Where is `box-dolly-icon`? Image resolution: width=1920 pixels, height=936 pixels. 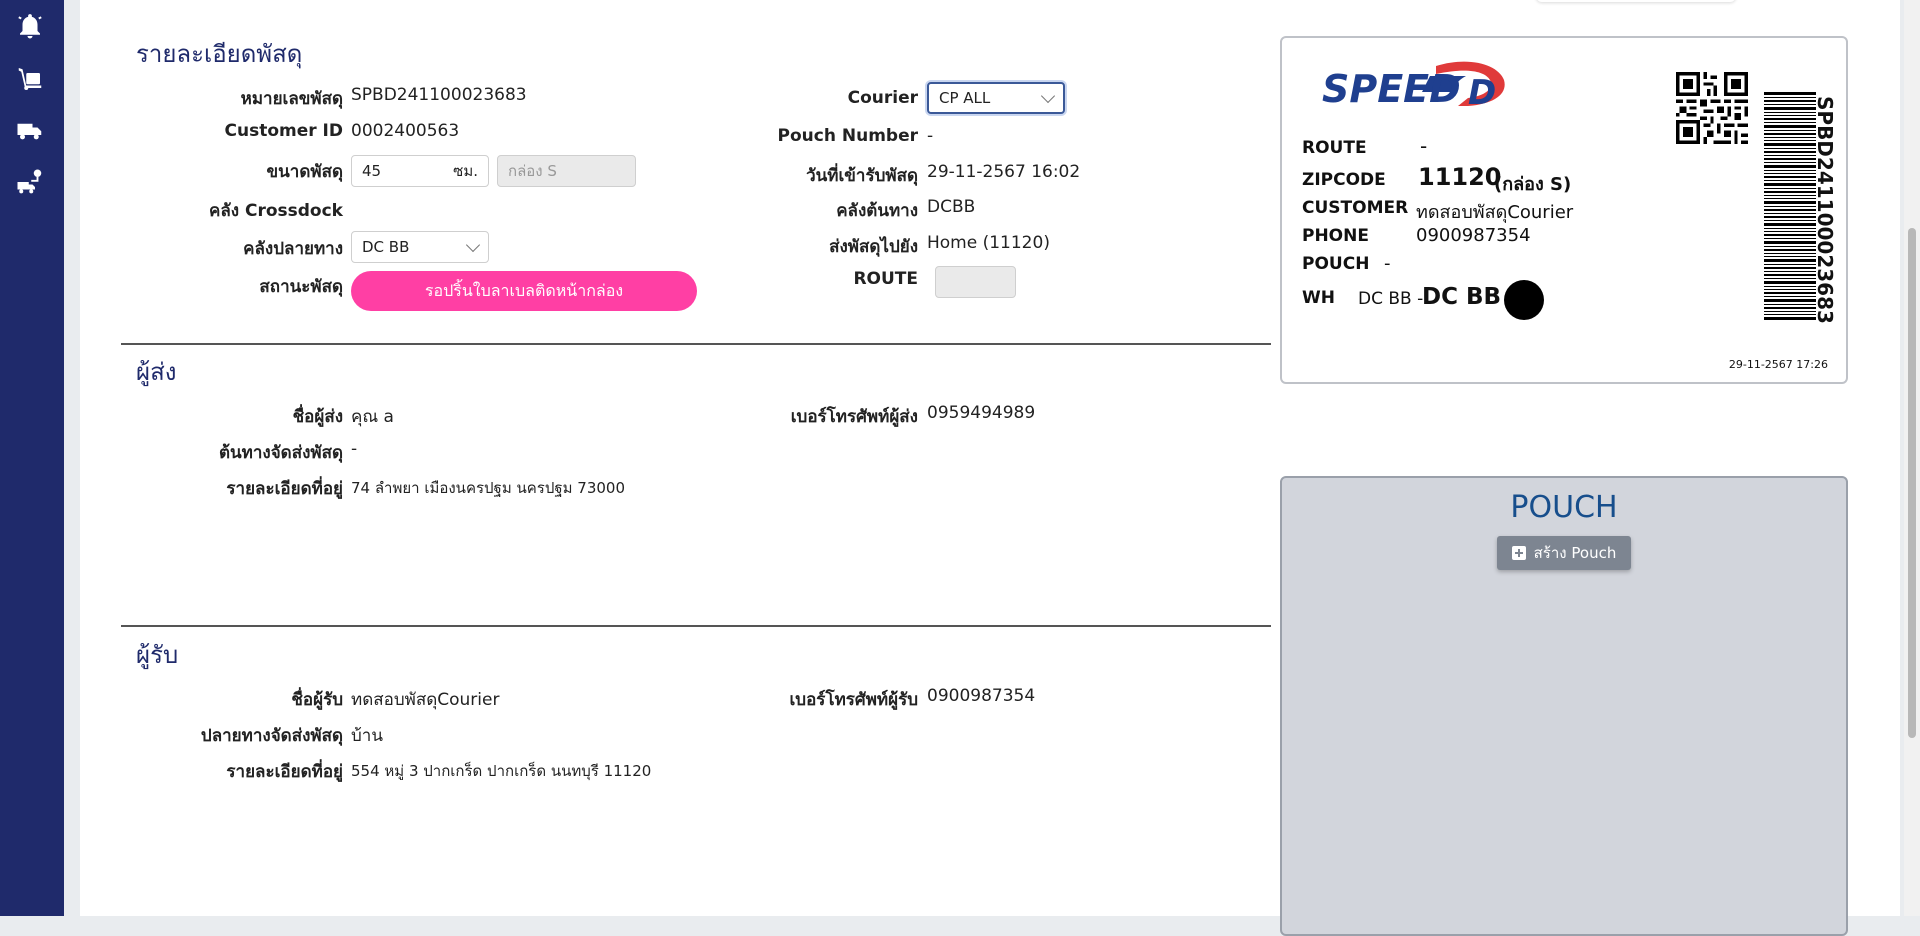 box-dolly-icon is located at coordinates (30, 78).